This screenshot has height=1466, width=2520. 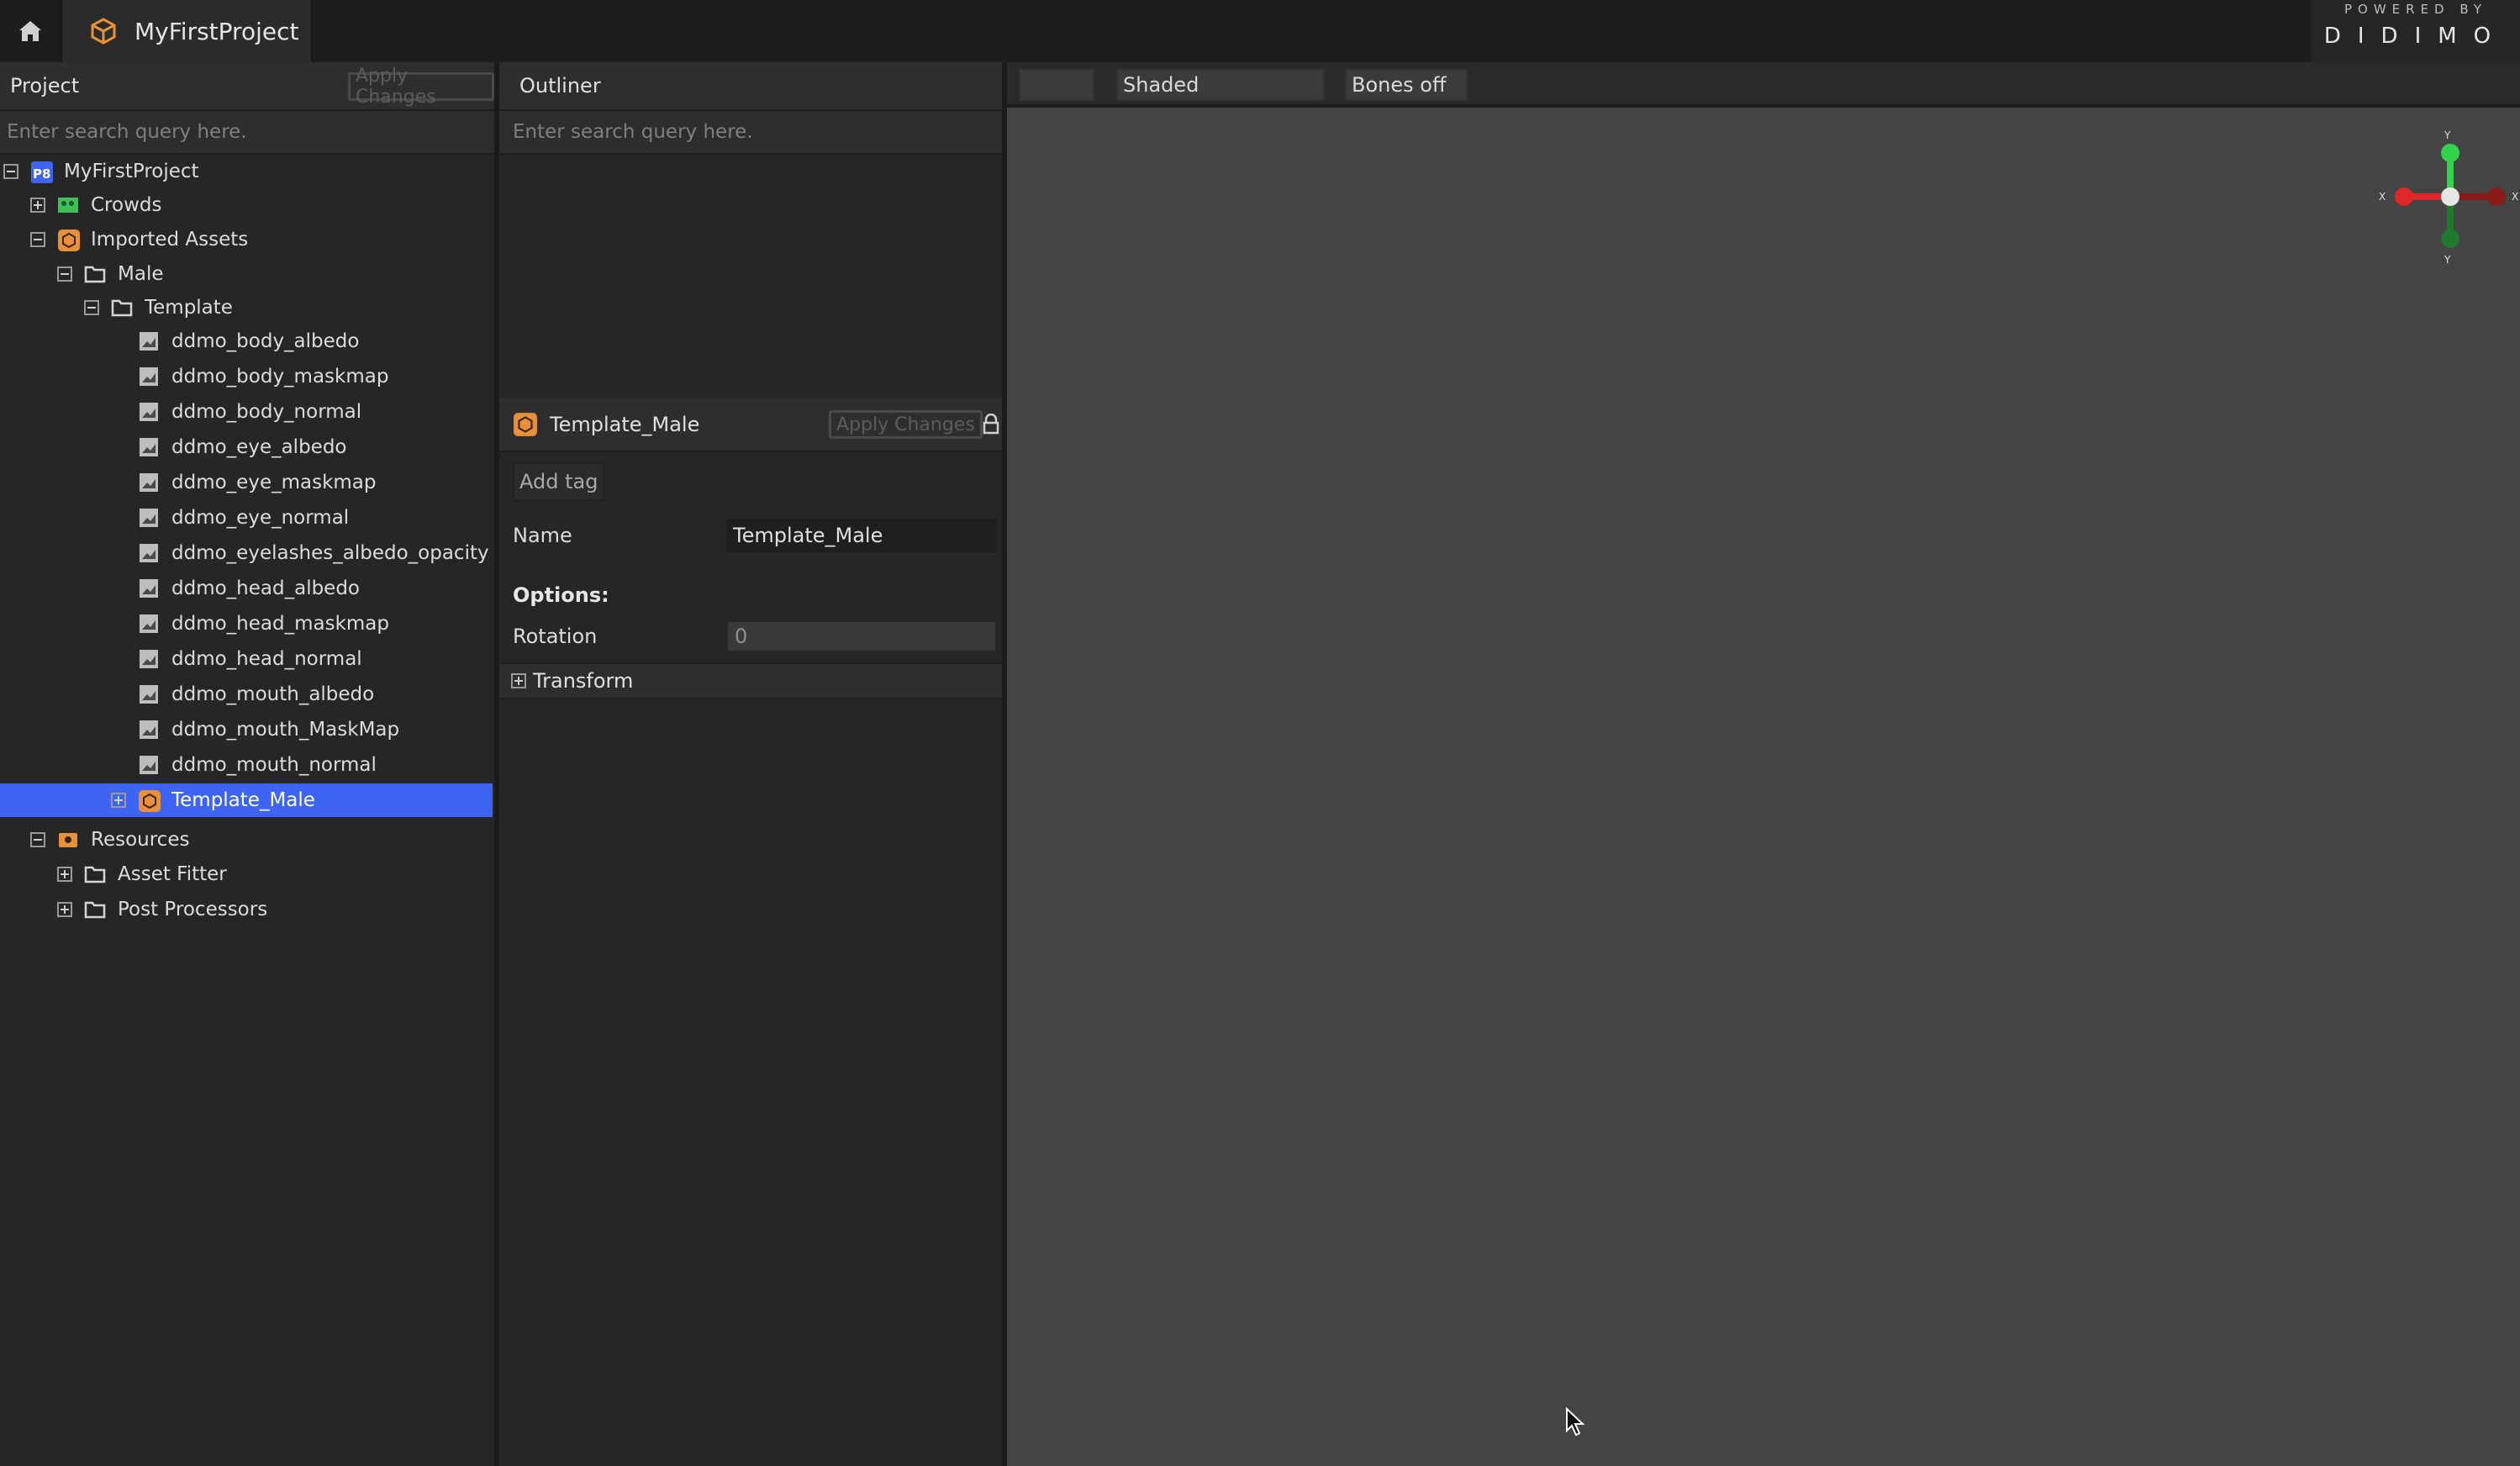 What do you see at coordinates (559, 482) in the screenshot?
I see `add-tag-button: Add tag` at bounding box center [559, 482].